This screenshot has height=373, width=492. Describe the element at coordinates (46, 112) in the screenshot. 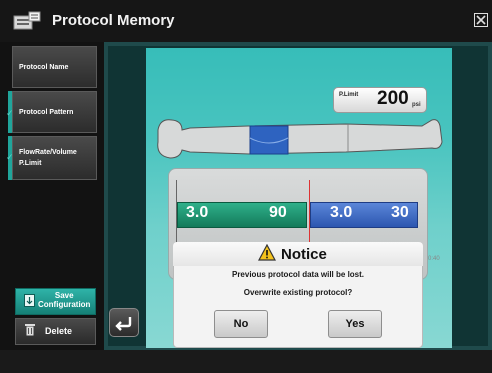

I see `sidebar-item-label: Protocol Pattern` at that location.